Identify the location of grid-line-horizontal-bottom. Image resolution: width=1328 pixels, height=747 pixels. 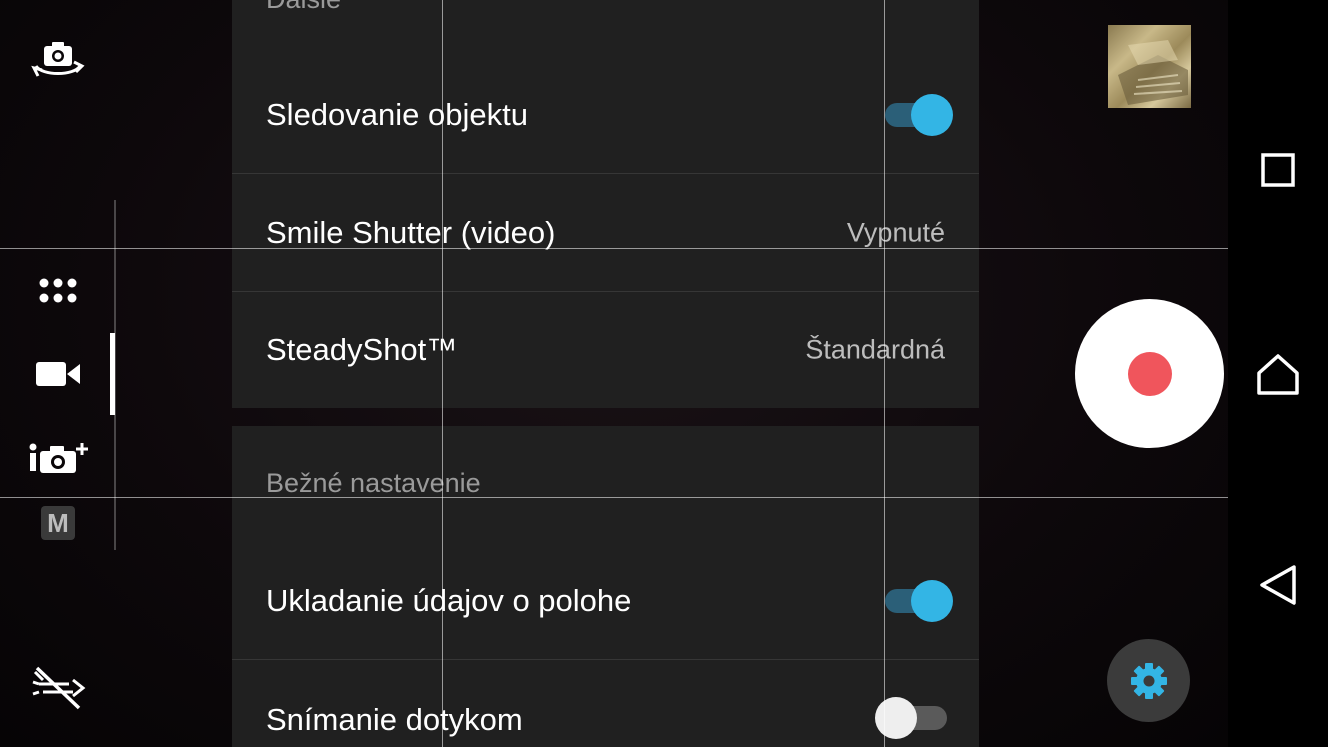
(614, 497).